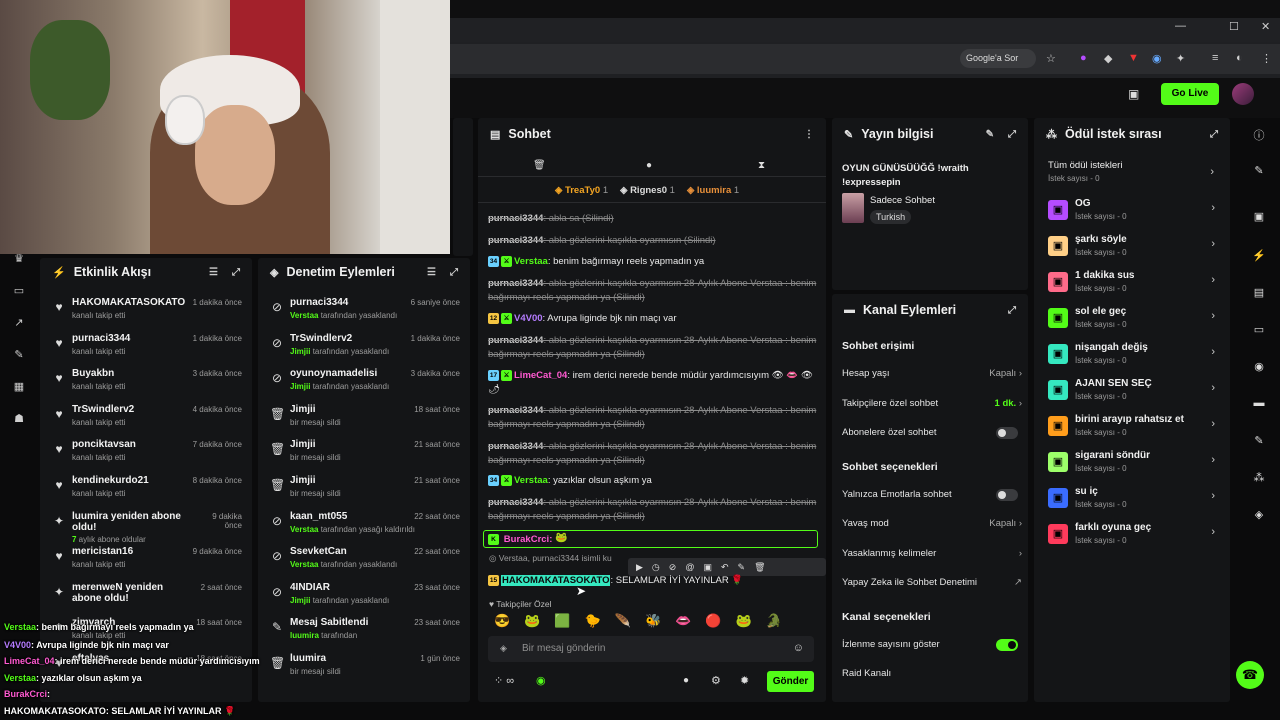 The height and width of the screenshot is (720, 1280). Describe the element at coordinates (647, 190) in the screenshot. I see `gifter: ◈ Rignes0 1` at that location.